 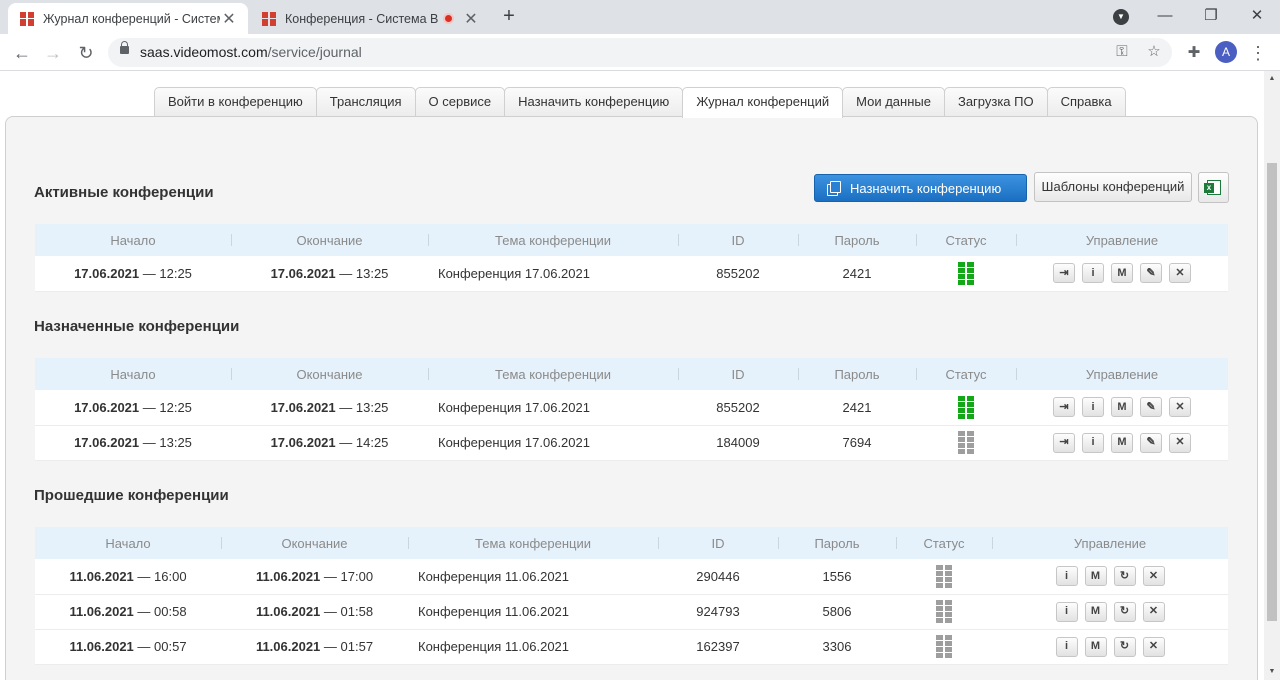 What do you see at coordinates (1226, 52) in the screenshot?
I see `profile-avatar: A` at bounding box center [1226, 52].